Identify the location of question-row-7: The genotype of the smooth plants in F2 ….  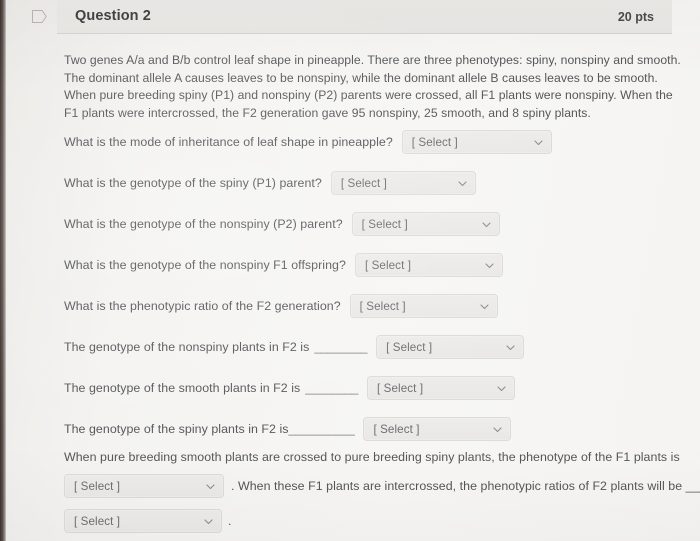
(290, 388).